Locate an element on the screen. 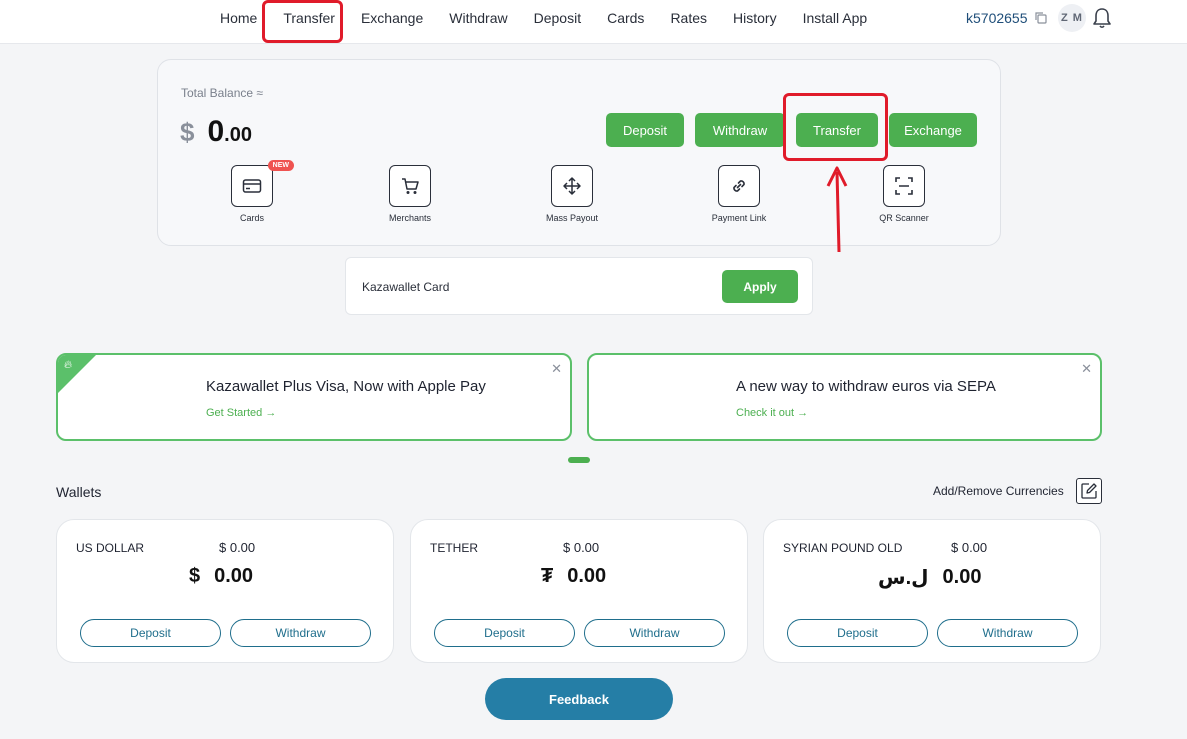 The height and width of the screenshot is (739, 1187). balance-currency-symbol: $ is located at coordinates (187, 132).